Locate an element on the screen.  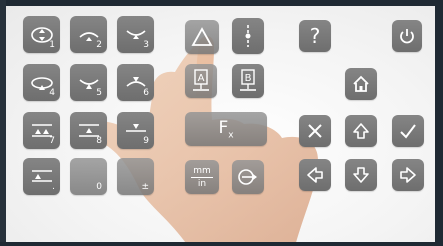
unit-in-label: in is located at coordinates (202, 183).